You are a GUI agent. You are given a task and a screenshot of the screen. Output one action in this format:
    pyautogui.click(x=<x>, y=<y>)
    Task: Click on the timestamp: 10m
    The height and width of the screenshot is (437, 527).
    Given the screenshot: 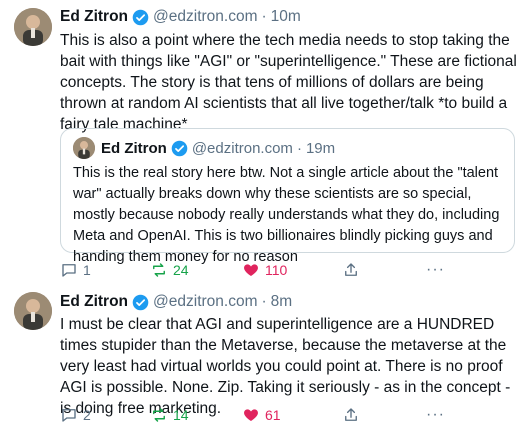 What is the action you would take?
    pyautogui.click(x=286, y=17)
    